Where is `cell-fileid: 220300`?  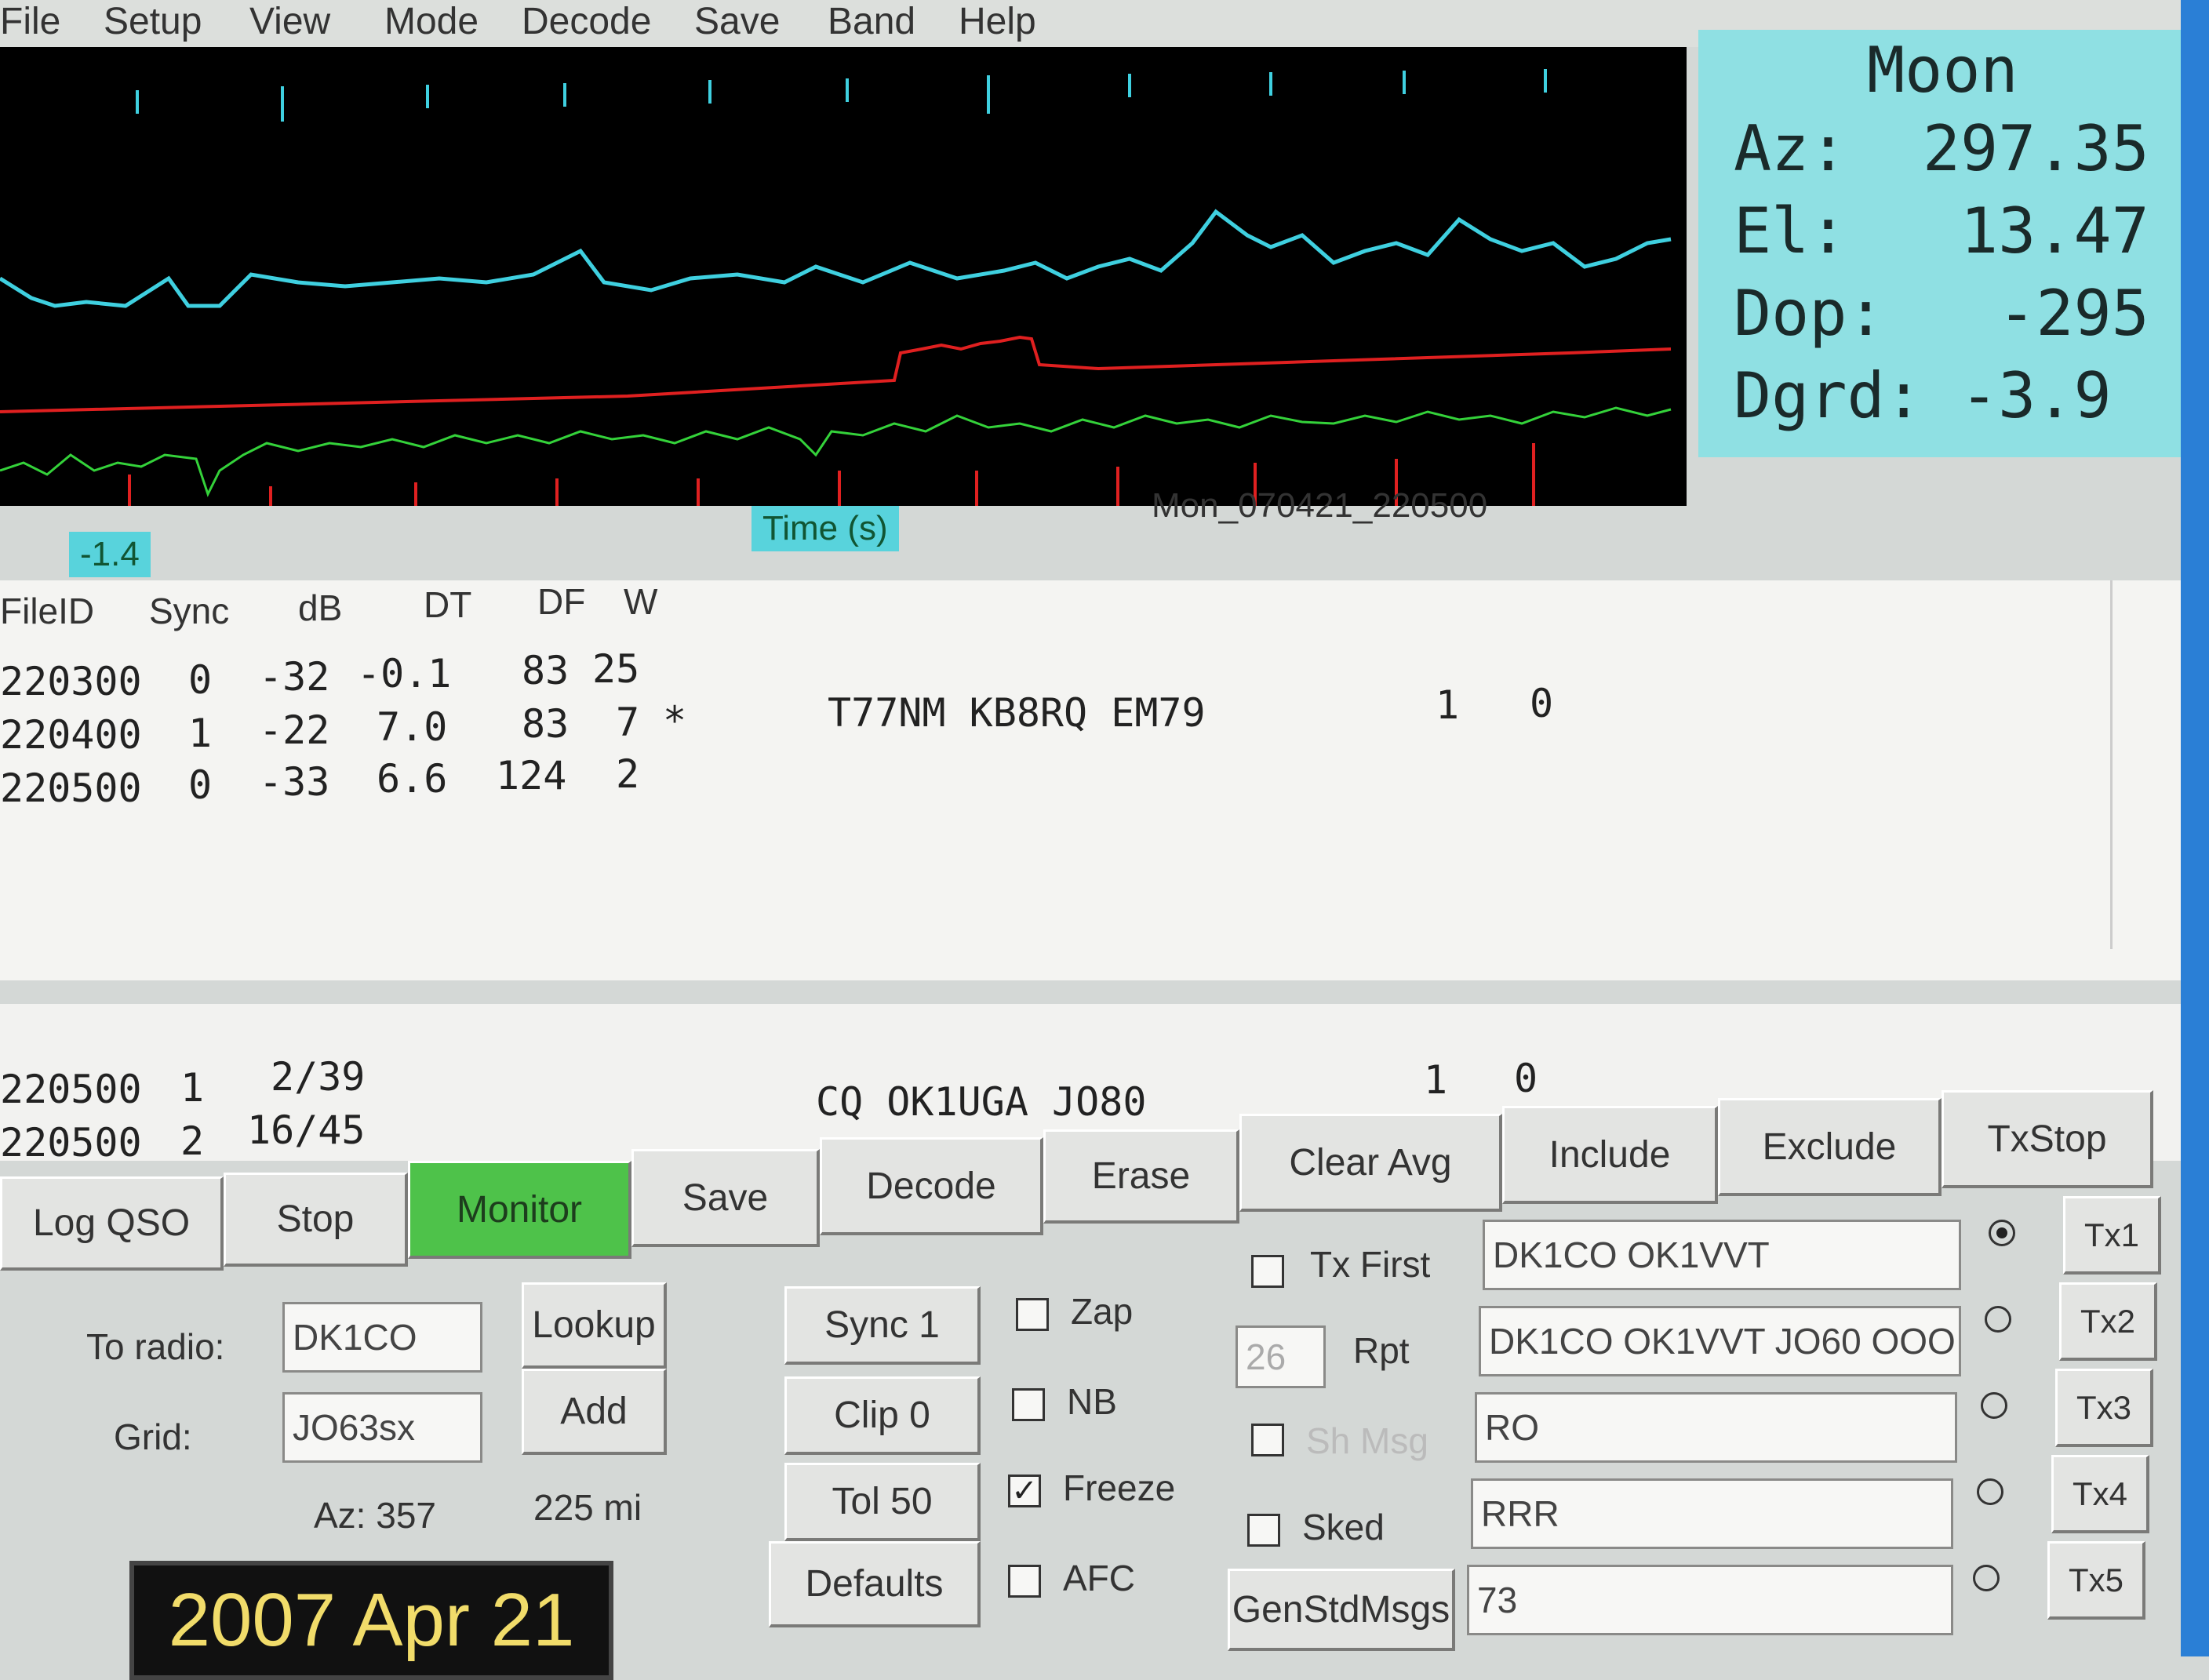
cell-fileid: 220300 is located at coordinates (71, 681).